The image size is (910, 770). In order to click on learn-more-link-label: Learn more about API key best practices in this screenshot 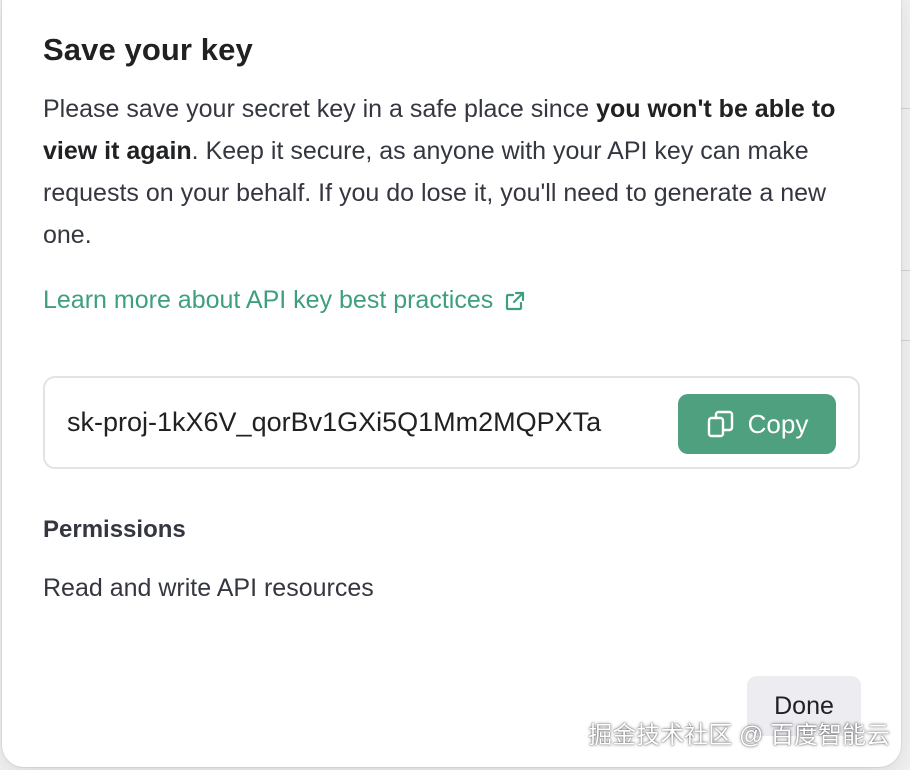, I will do `click(268, 300)`.